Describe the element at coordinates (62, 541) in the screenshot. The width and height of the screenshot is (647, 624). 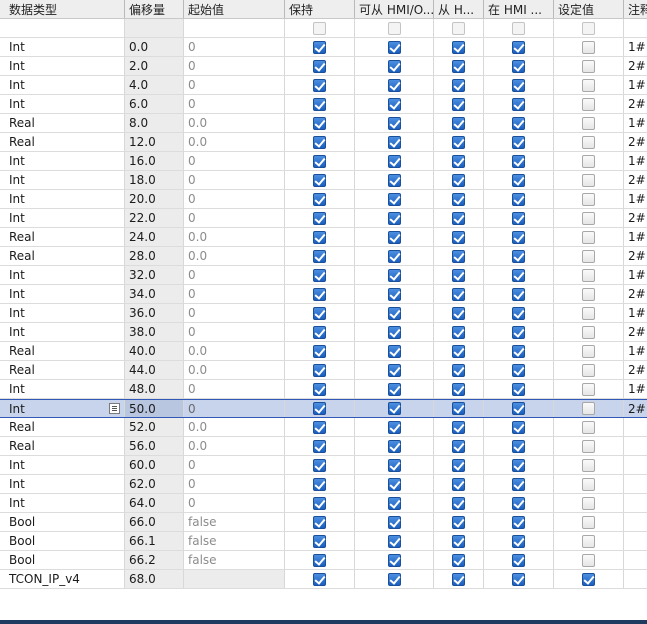
I see `data-type-cell: Bool` at that location.